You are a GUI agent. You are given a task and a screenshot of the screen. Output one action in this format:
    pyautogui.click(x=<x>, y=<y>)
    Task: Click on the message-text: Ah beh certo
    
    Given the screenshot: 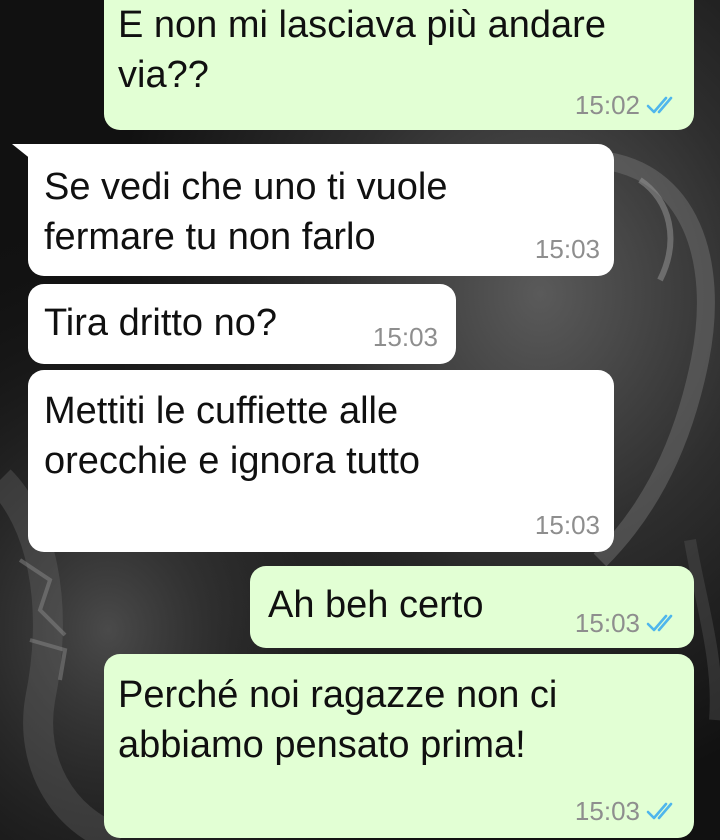 What is the action you would take?
    pyautogui.click(x=376, y=605)
    